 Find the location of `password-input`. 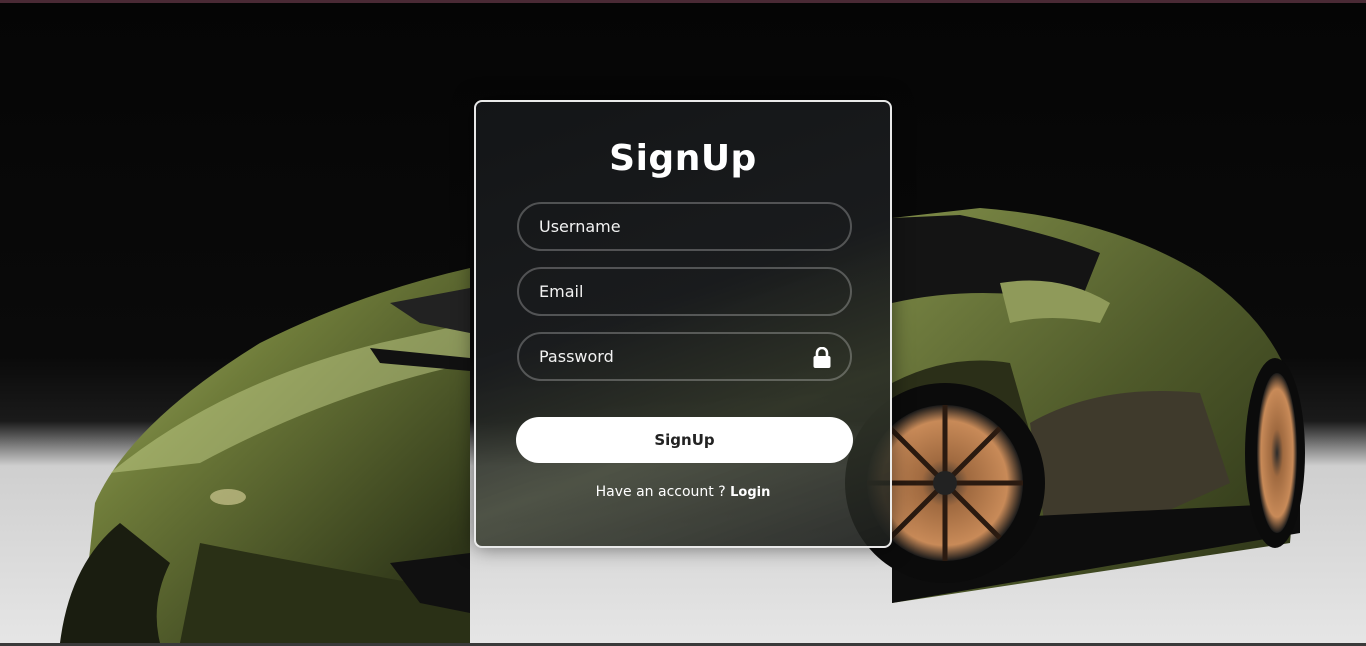

password-input is located at coordinates (684, 356).